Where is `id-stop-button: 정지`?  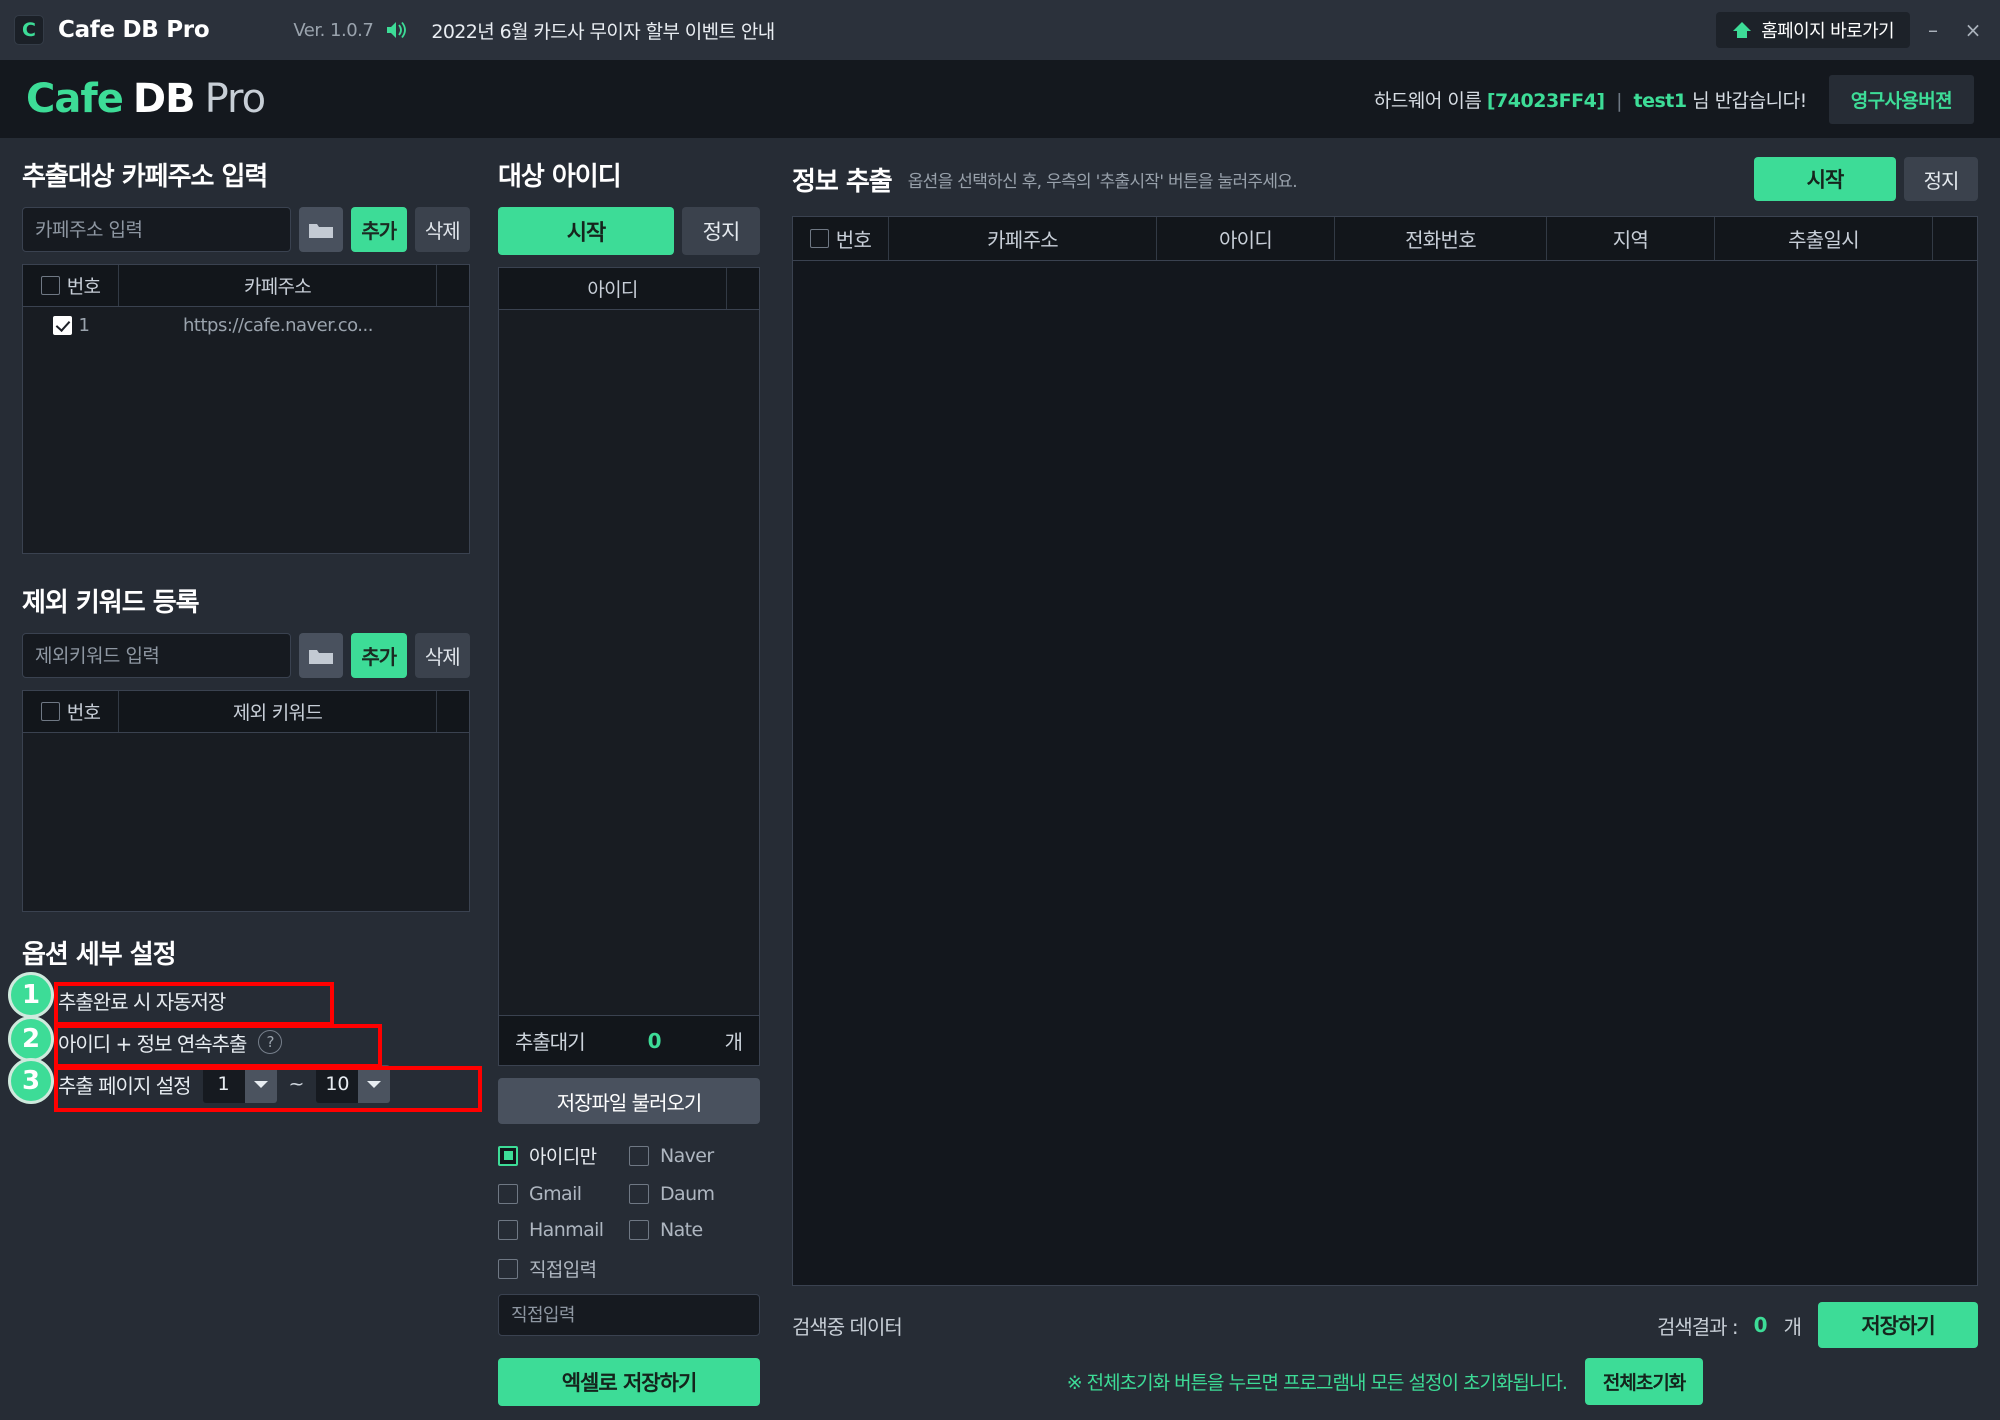 id-stop-button: 정지 is located at coordinates (721, 231).